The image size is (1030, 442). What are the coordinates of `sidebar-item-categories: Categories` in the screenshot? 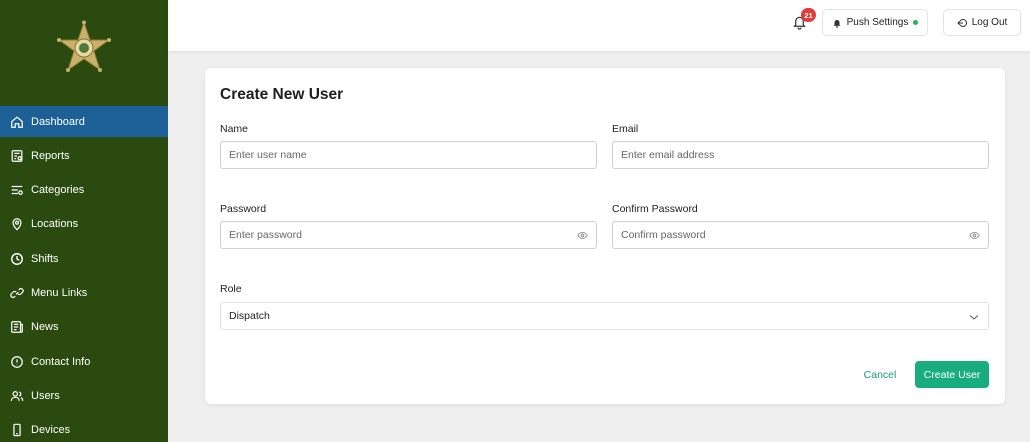 It's located at (84, 190).